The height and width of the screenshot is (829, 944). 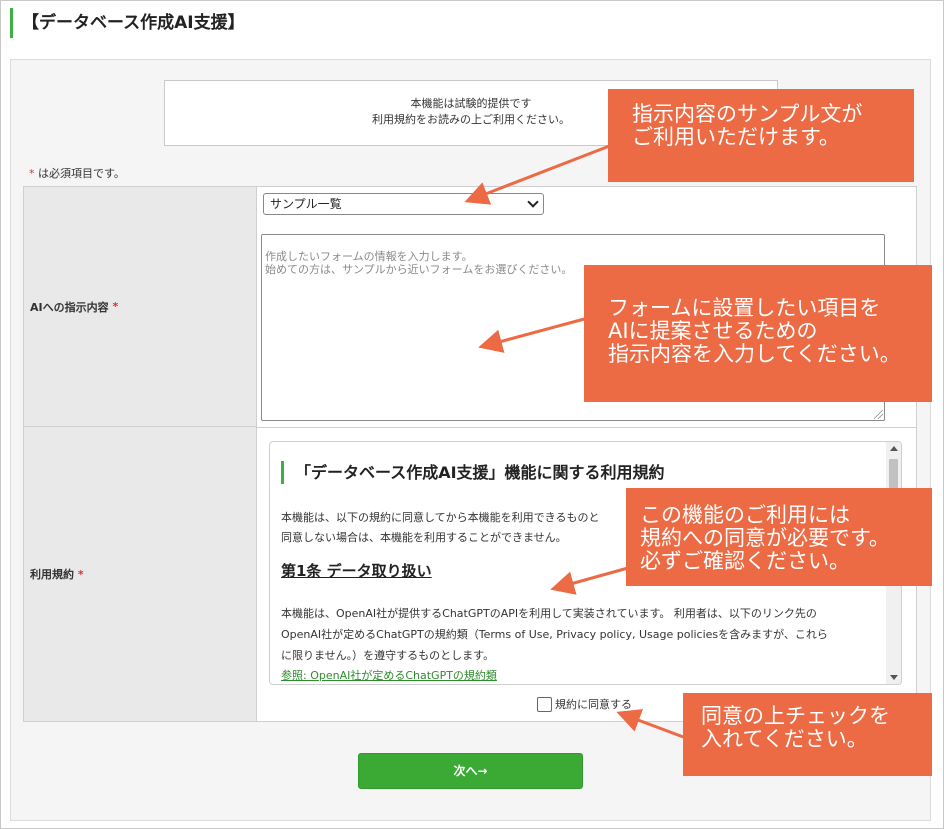 What do you see at coordinates (52, 574) in the screenshot?
I see `terms-label-text: 利用規約` at bounding box center [52, 574].